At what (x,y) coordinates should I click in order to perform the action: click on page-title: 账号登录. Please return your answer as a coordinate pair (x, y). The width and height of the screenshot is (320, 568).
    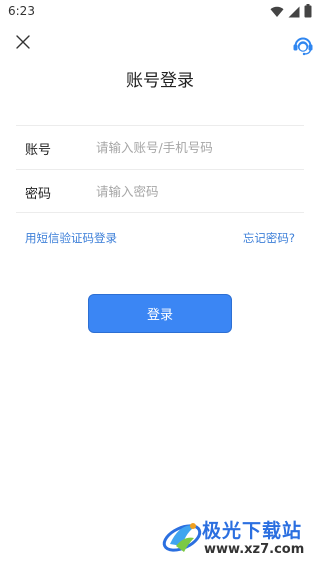
    Looking at the image, I should click on (160, 81).